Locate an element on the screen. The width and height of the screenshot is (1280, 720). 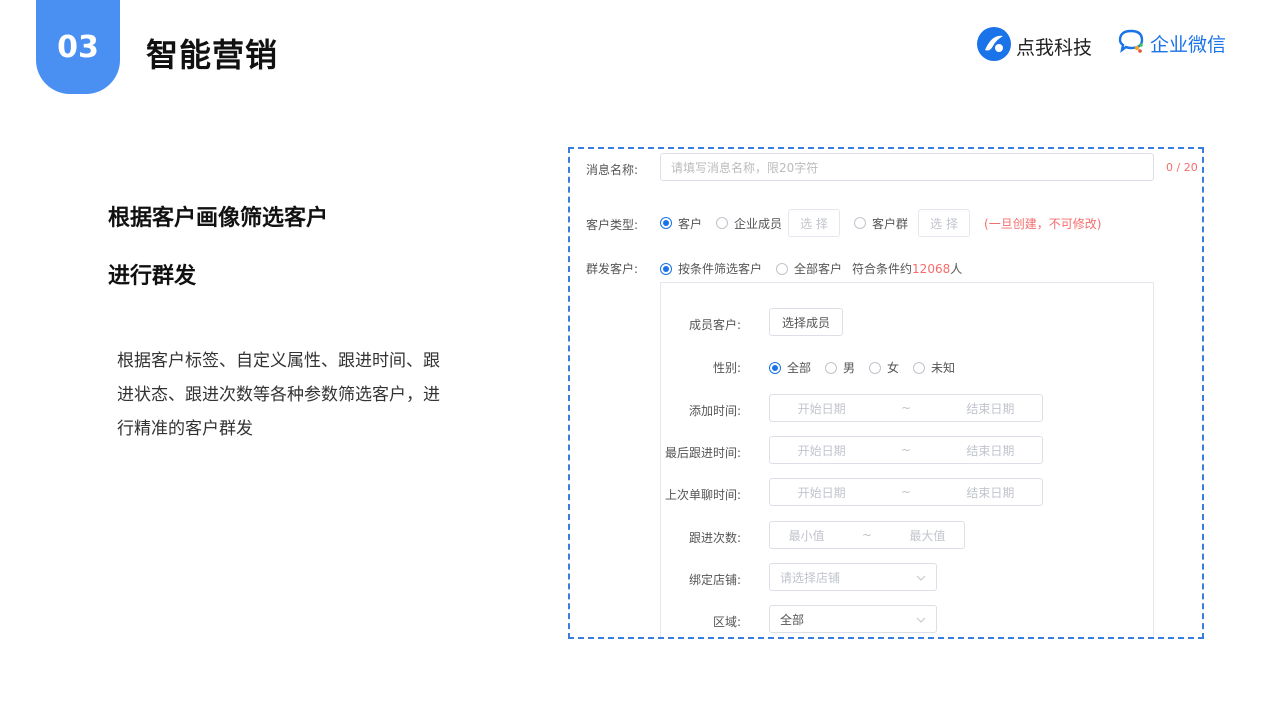
radio-label: 男 is located at coordinates (849, 368).